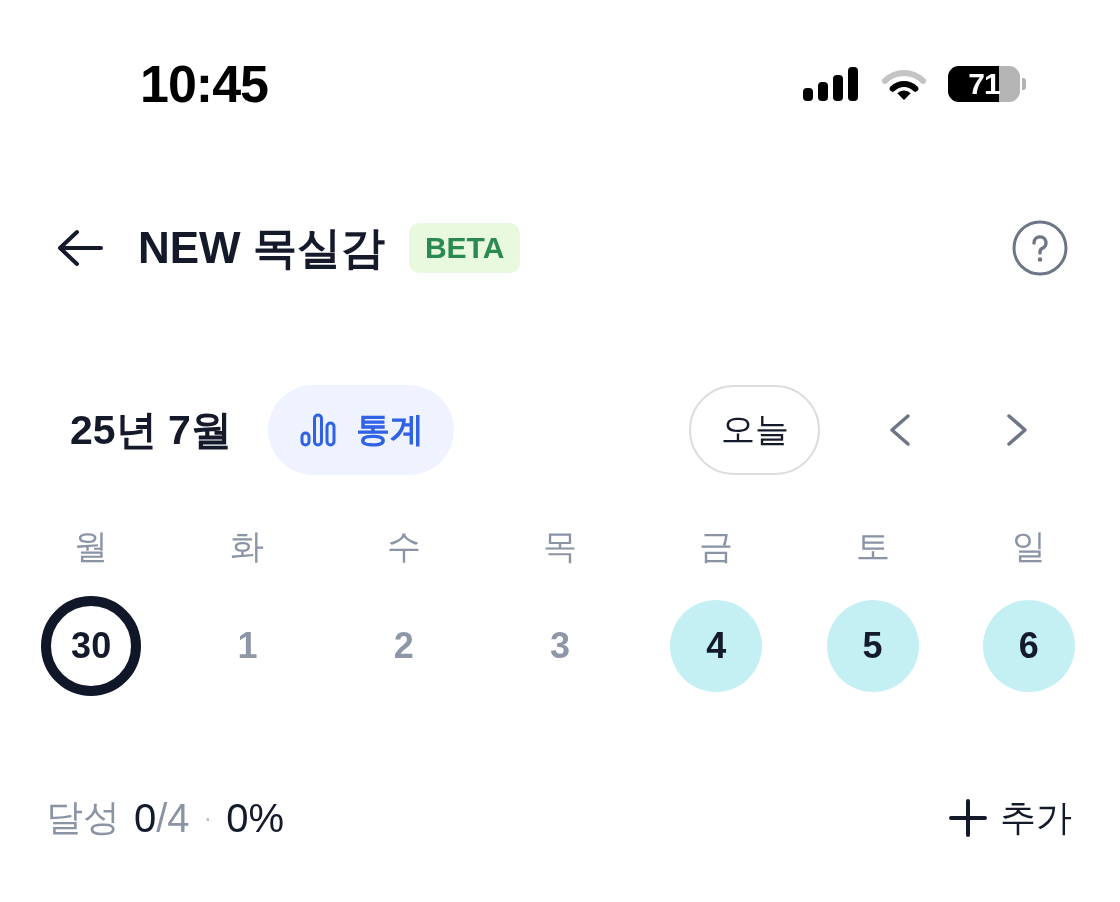 The image size is (1120, 902). I want to click on weekday-label: 금, so click(716, 546).